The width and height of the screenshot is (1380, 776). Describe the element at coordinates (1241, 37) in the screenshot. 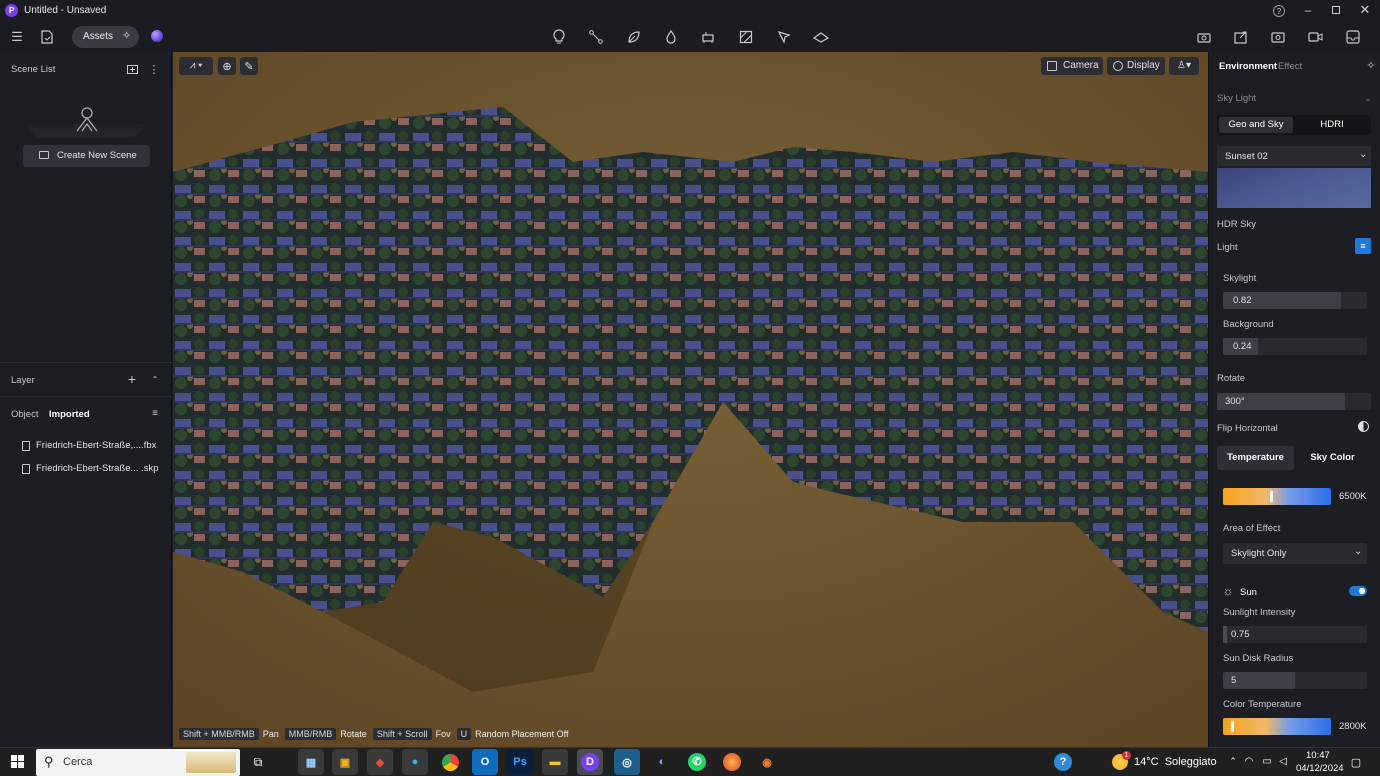

I see `export-icon` at that location.